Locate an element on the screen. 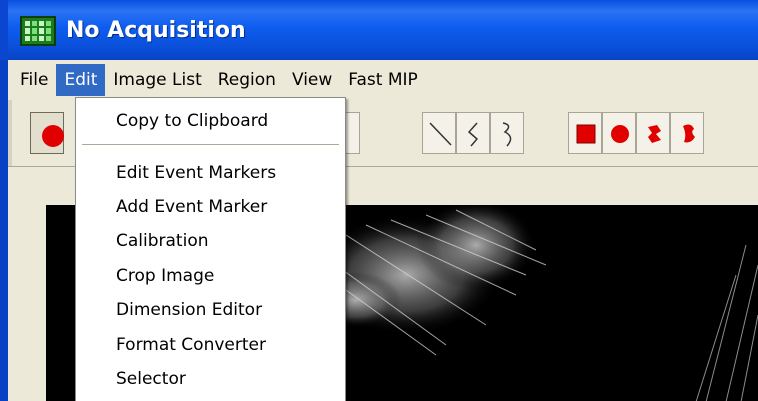  menu-region: Region is located at coordinates (247, 80).